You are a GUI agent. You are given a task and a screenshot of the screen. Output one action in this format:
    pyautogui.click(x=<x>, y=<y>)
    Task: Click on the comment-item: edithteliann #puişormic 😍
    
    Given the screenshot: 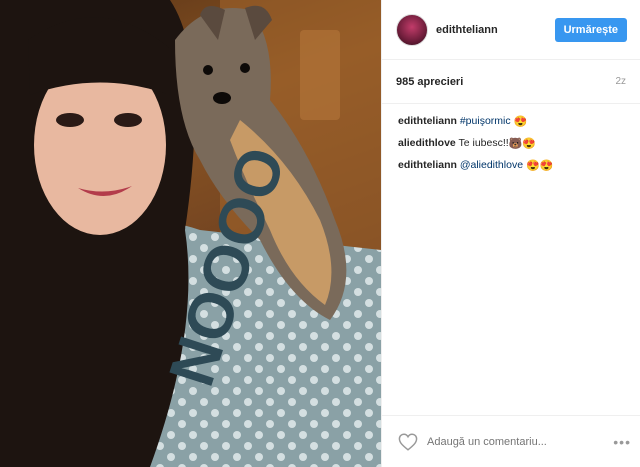 What is the action you would take?
    pyautogui.click(x=512, y=121)
    